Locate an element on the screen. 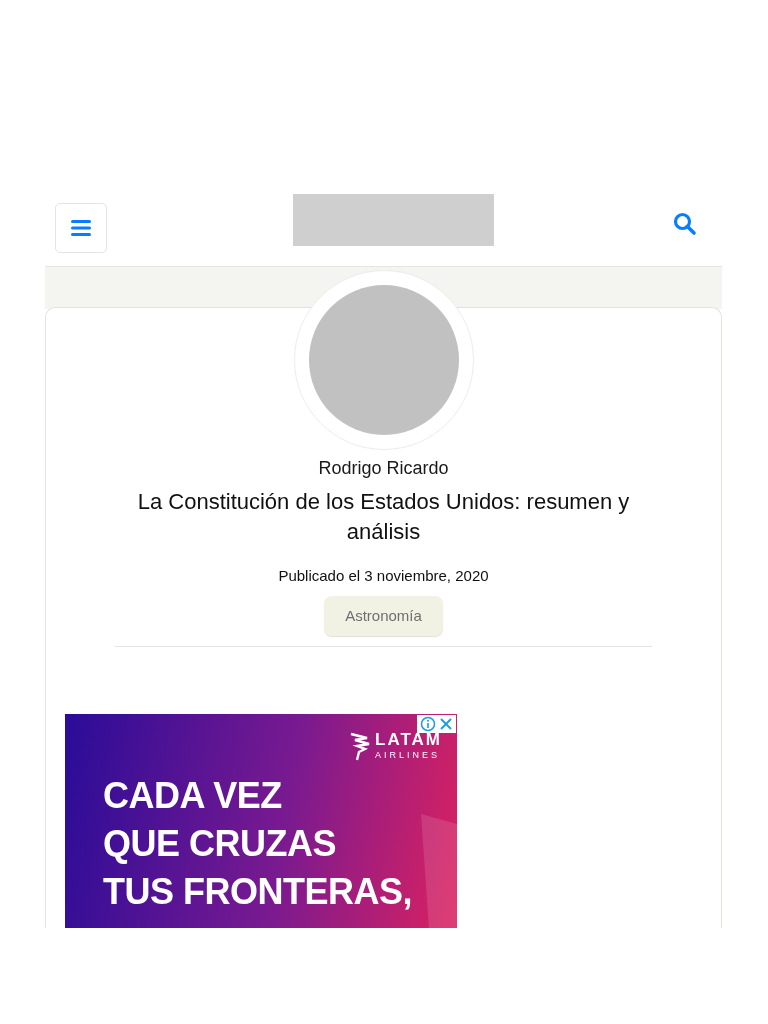 The width and height of the screenshot is (768, 1024). brand-name: LATAM is located at coordinates (408, 740).